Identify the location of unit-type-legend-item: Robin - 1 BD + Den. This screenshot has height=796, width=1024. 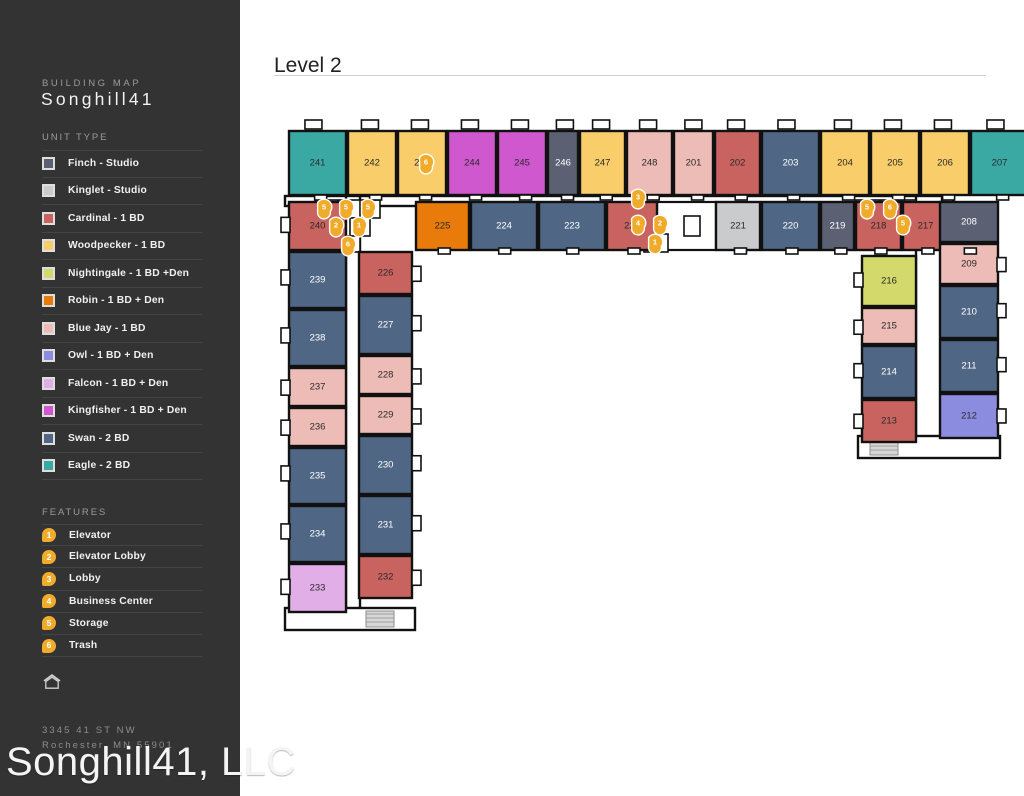
(122, 301).